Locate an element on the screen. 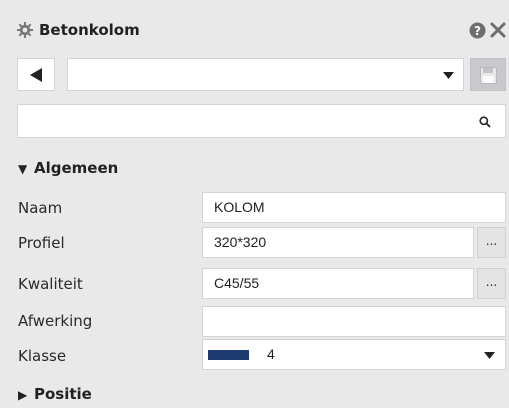 The height and width of the screenshot is (408, 509). property-label-afwerking: Afwerking is located at coordinates (55, 321).